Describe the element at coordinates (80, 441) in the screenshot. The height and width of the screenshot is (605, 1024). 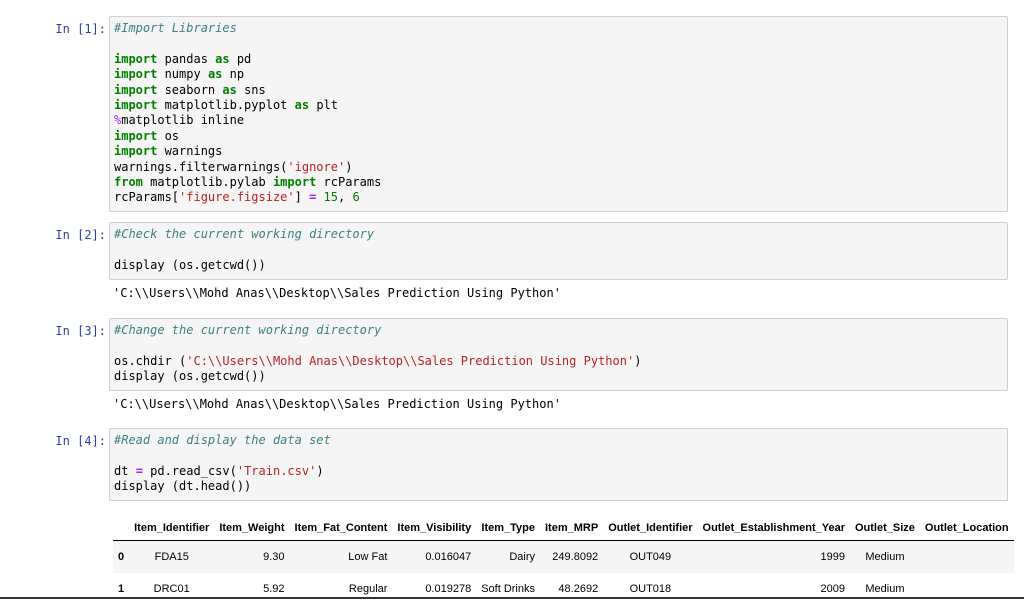
I see `input-prompt: In [4]:` at that location.